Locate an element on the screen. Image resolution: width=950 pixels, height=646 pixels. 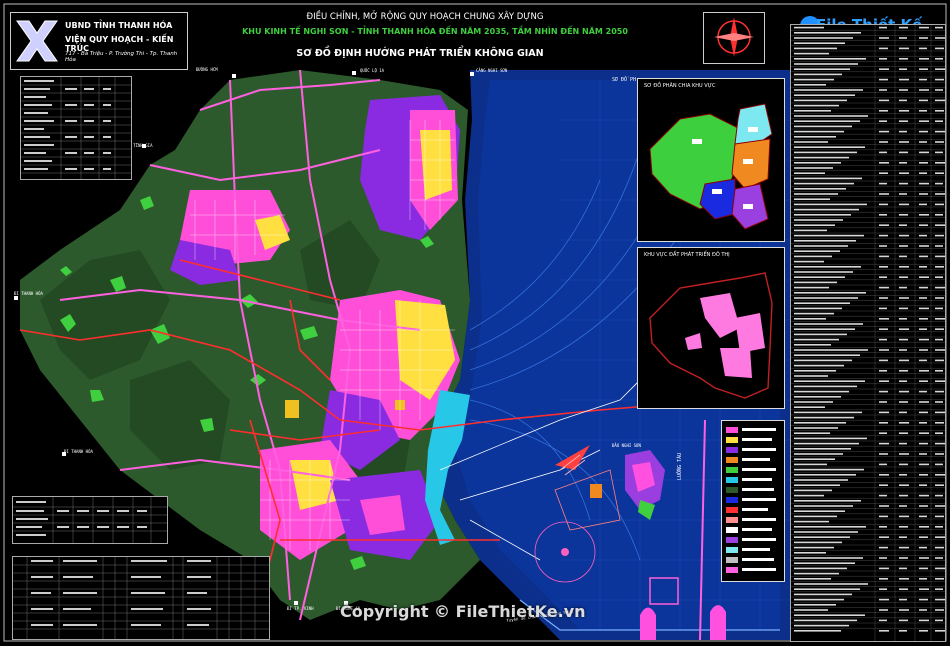
label-top-left: ĐƯỜNG HCM is located at coordinates (207, 69).